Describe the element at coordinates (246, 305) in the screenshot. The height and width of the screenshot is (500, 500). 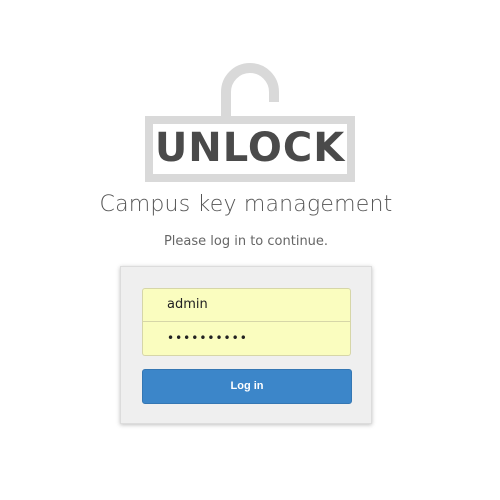
I see `username-field: admin` at that location.